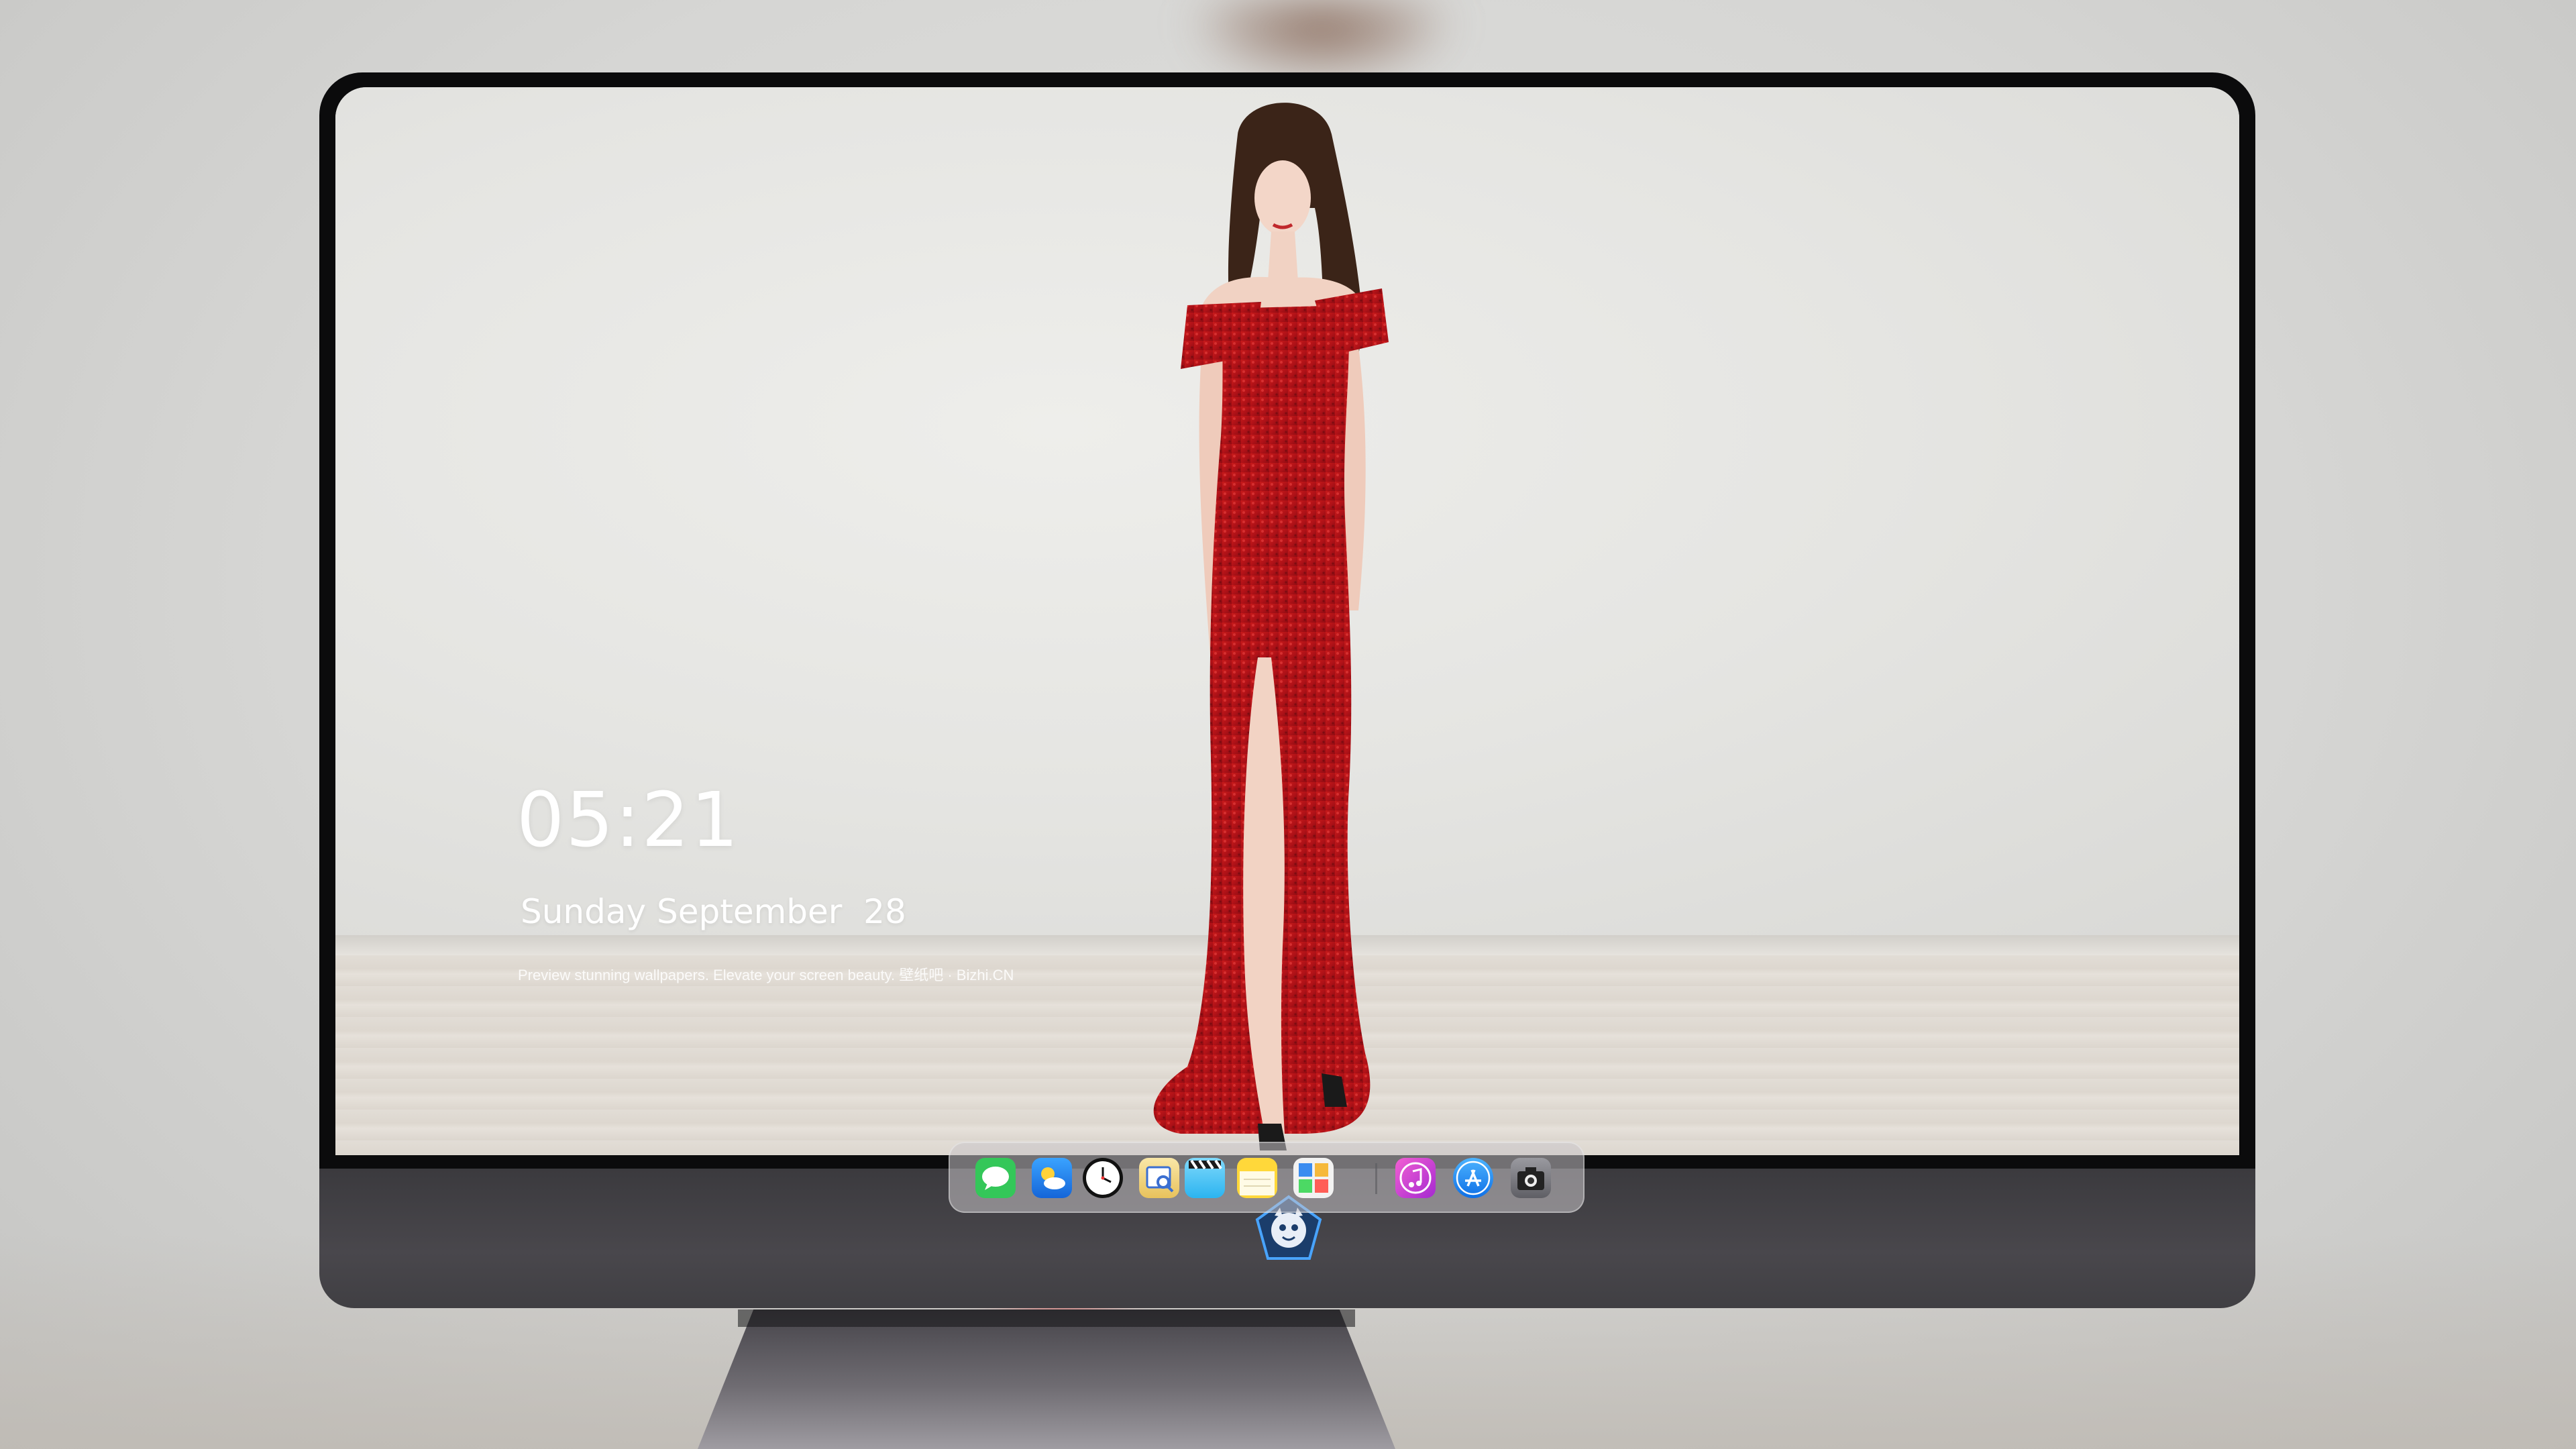  Describe the element at coordinates (1376, 1178) in the screenshot. I see `dock-separator` at that location.